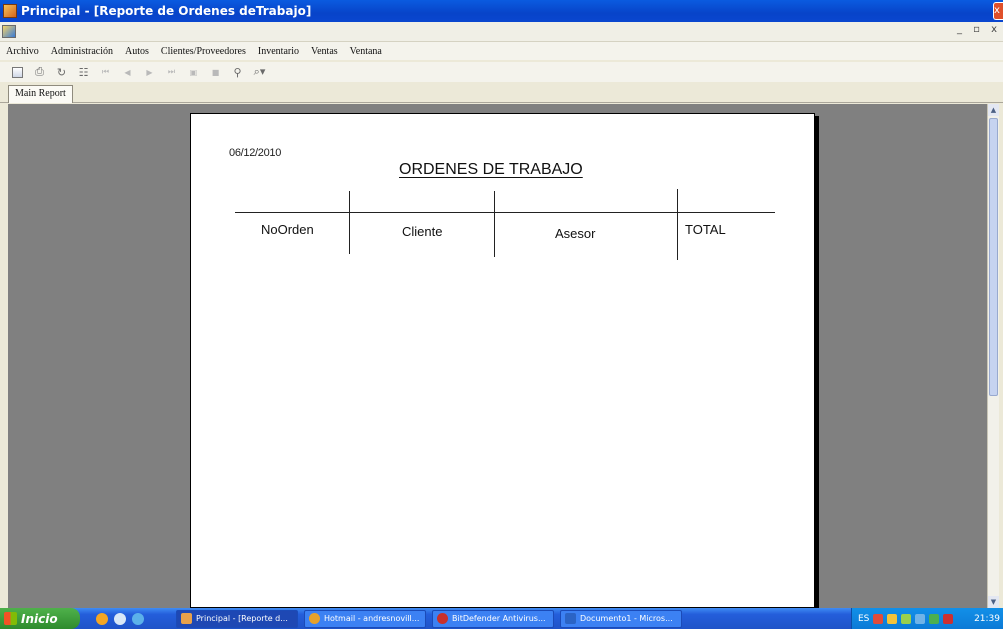 Image resolution: width=1003 pixels, height=629 pixels. Describe the element at coordinates (993, 602) in the screenshot. I see `scroll-down-icon: ▼` at that location.